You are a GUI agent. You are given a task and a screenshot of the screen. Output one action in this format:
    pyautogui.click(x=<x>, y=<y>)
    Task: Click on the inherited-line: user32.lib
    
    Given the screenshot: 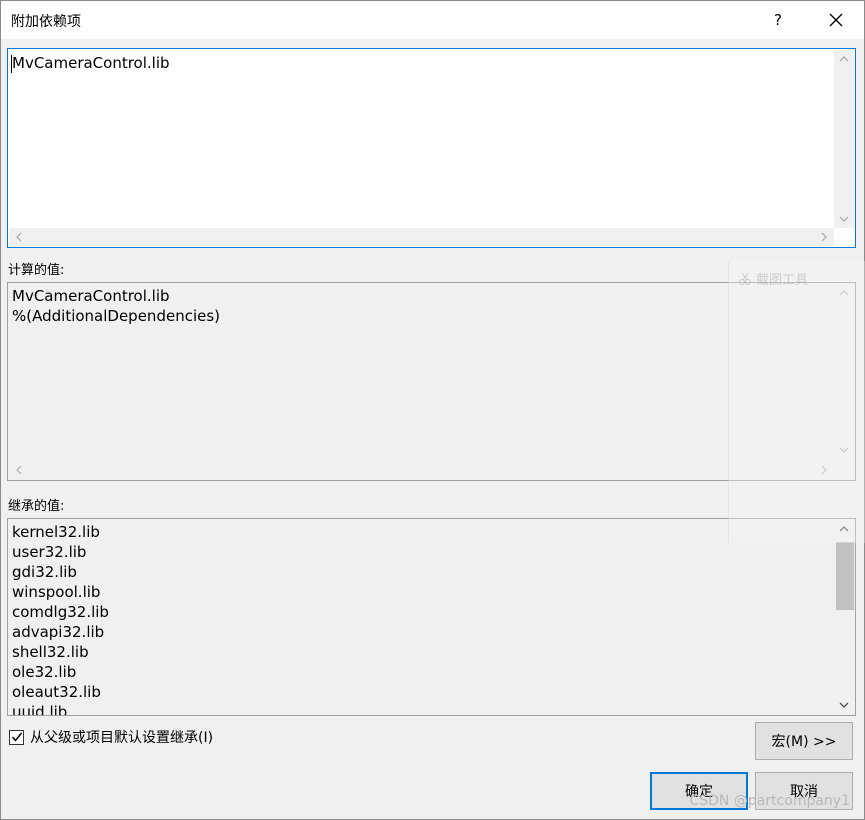 What is the action you would take?
    pyautogui.click(x=49, y=552)
    